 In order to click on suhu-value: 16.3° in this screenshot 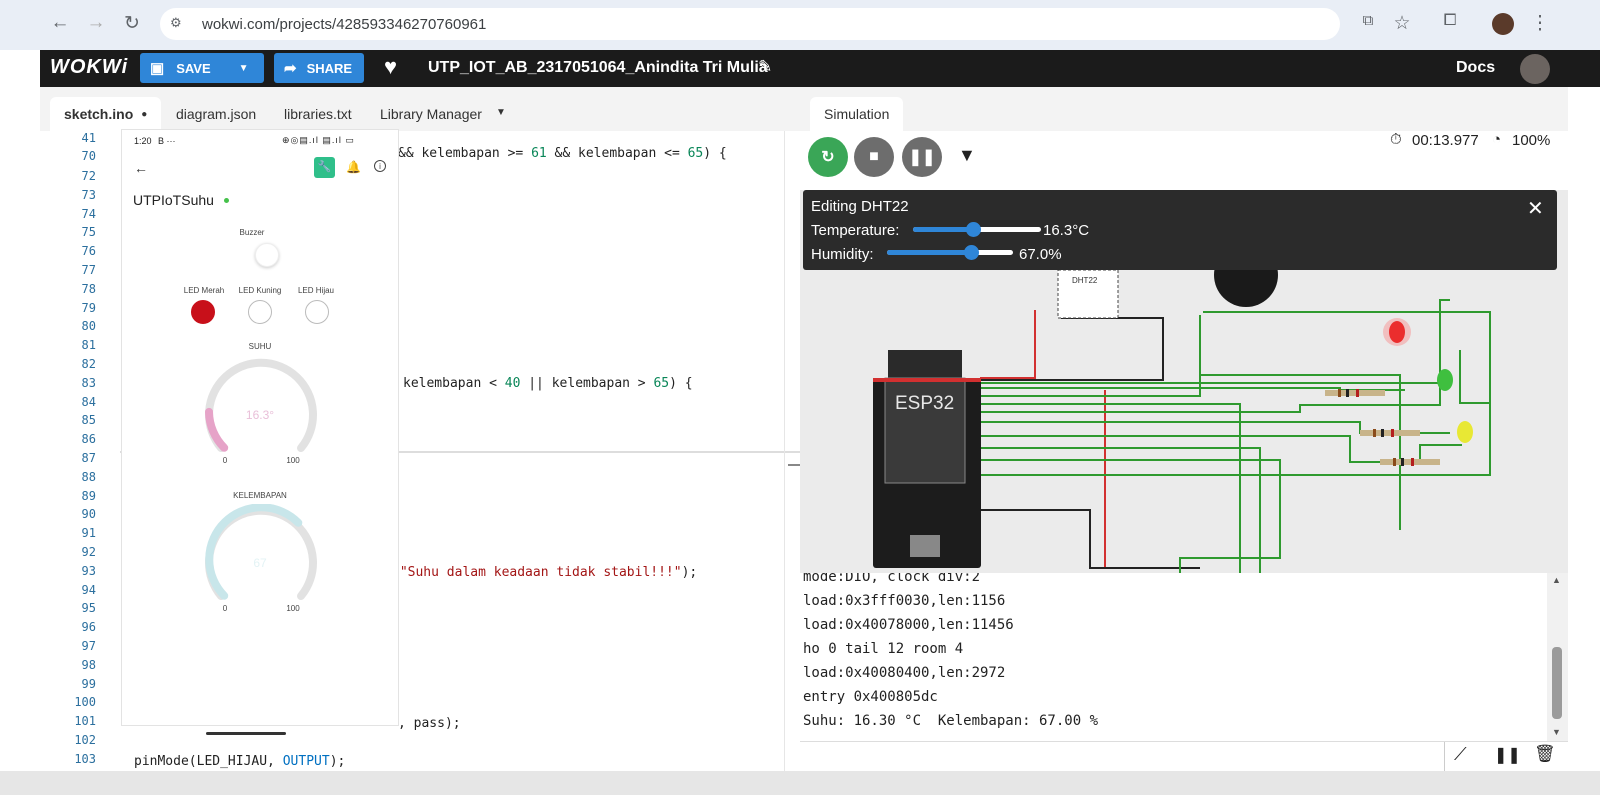, I will do `click(260, 415)`.